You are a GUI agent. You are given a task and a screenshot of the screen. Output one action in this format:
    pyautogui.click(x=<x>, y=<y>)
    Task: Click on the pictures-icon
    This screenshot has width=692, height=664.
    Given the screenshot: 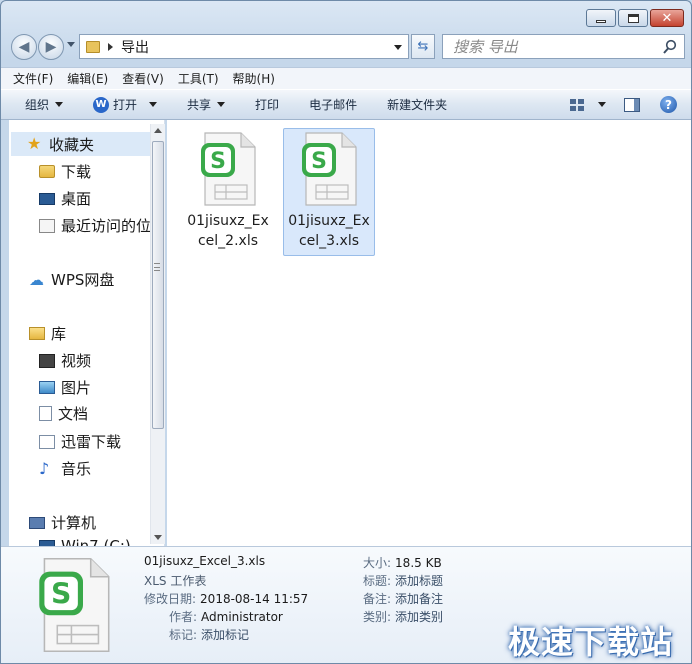 What is the action you would take?
    pyautogui.click(x=47, y=387)
    